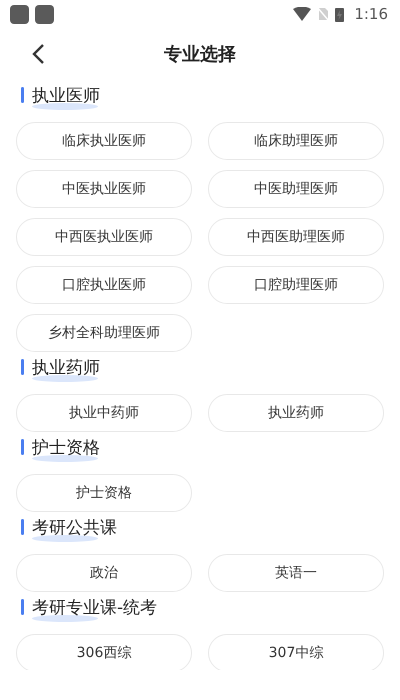 This screenshot has width=400, height=700. Describe the element at coordinates (74, 527) in the screenshot. I see `section-title: 考研公共课` at that location.